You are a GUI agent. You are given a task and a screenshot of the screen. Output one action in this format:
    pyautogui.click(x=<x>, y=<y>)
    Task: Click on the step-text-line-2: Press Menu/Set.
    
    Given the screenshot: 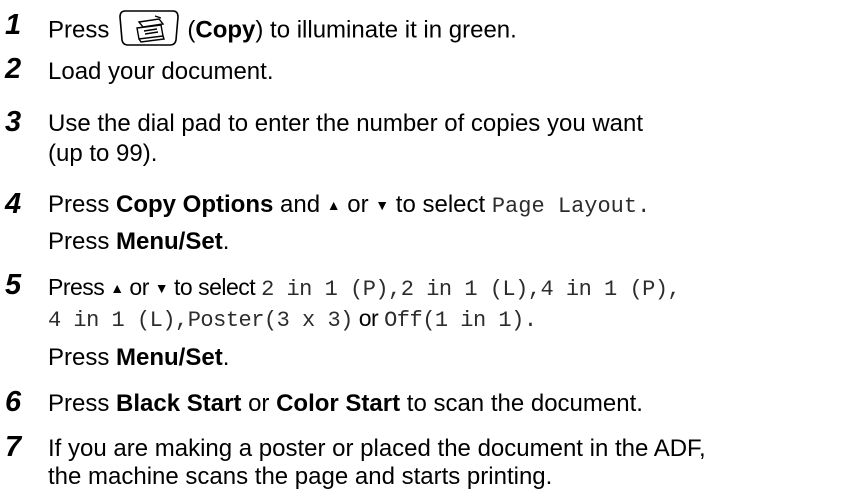 What is the action you would take?
    pyautogui.click(x=139, y=241)
    